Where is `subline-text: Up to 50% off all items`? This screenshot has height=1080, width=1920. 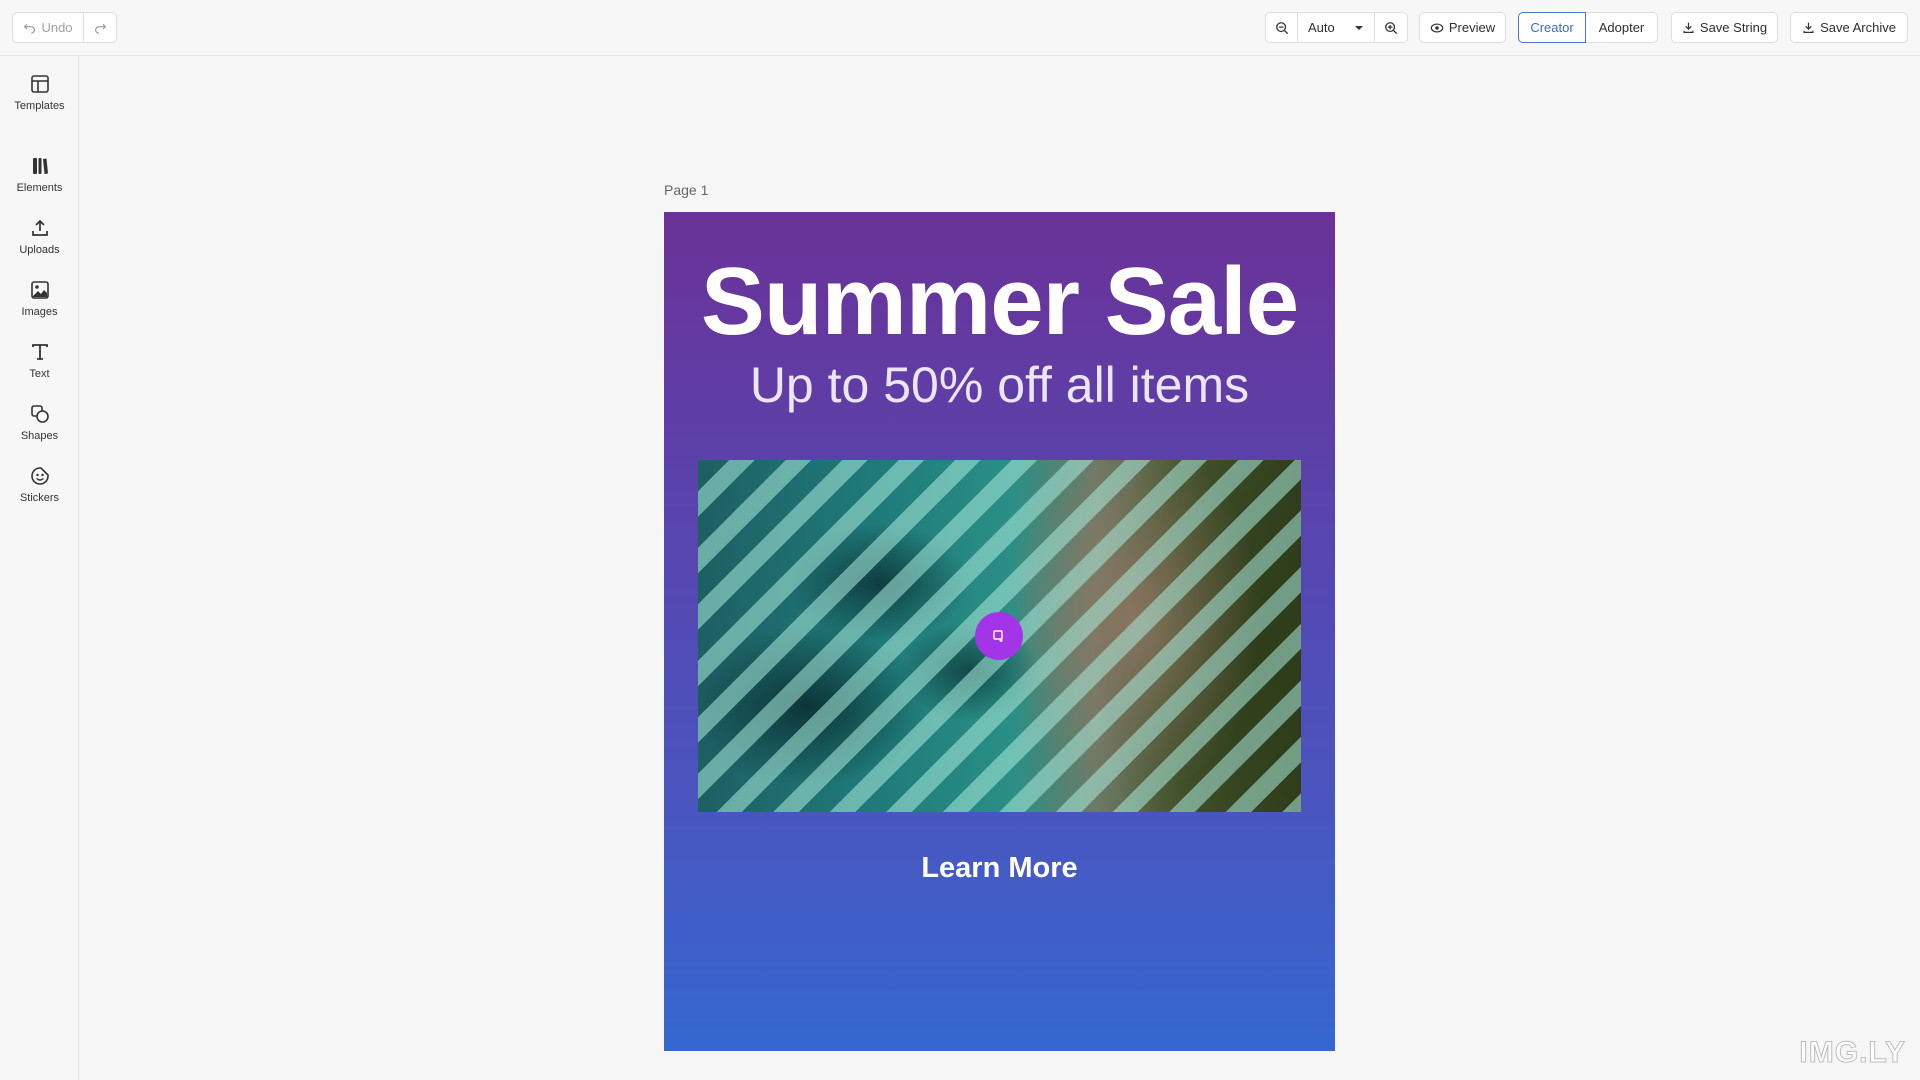
subline-text: Up to 50% off all items is located at coordinates (999, 385).